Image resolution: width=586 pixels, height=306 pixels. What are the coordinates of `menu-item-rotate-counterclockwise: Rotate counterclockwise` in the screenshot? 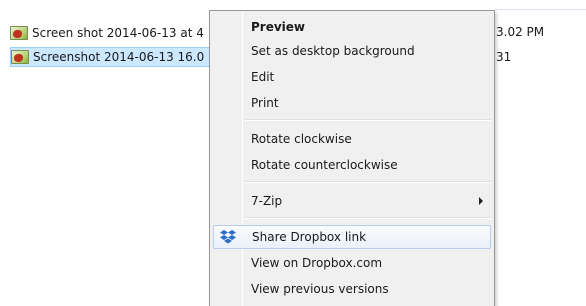 It's located at (352, 165).